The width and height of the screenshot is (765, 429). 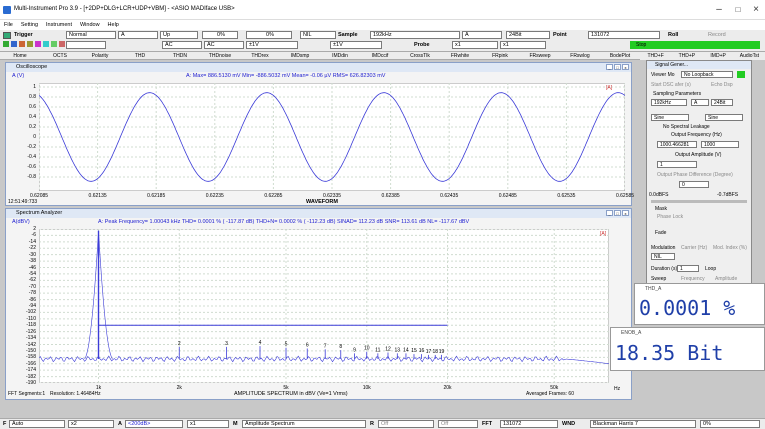 I want to click on frequency-2-field: 1000, so click(x=720, y=144).